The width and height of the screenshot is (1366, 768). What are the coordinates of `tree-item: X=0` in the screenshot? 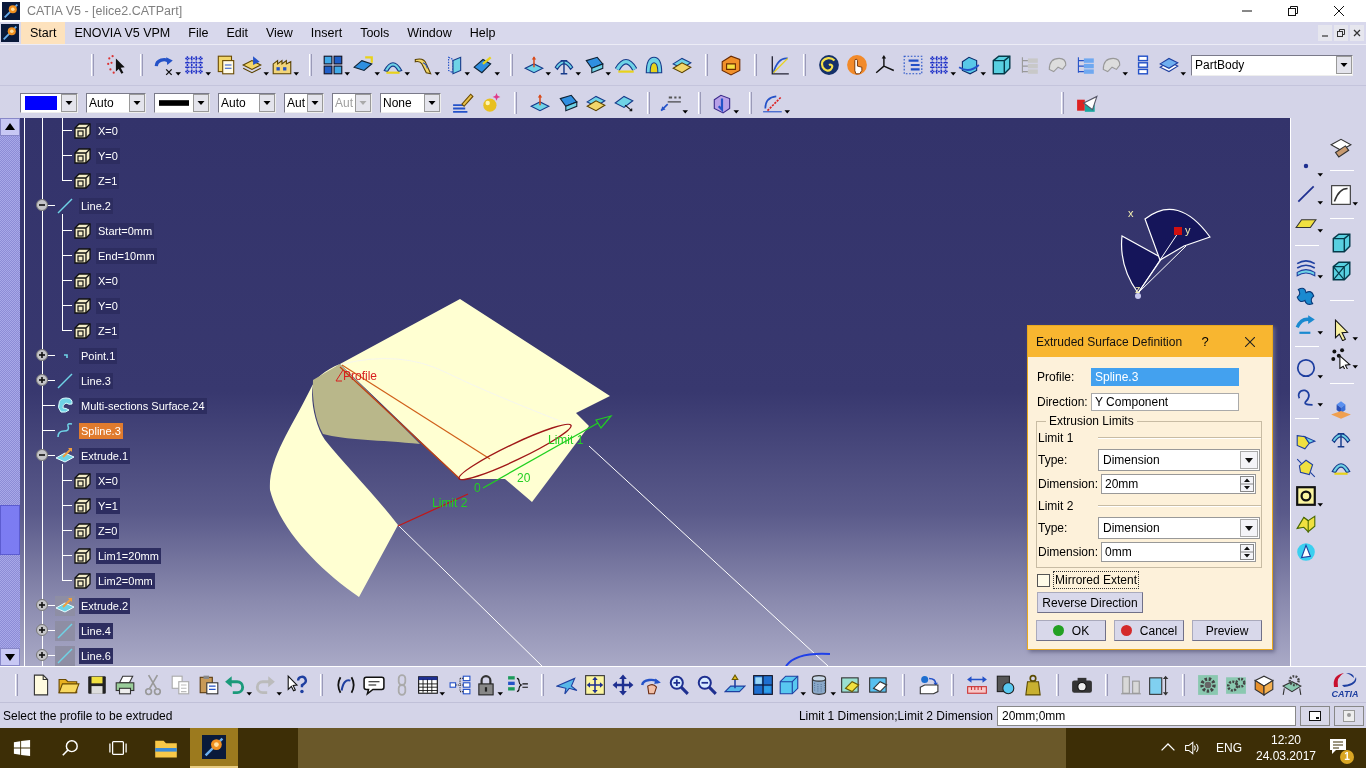 It's located at (108, 480).